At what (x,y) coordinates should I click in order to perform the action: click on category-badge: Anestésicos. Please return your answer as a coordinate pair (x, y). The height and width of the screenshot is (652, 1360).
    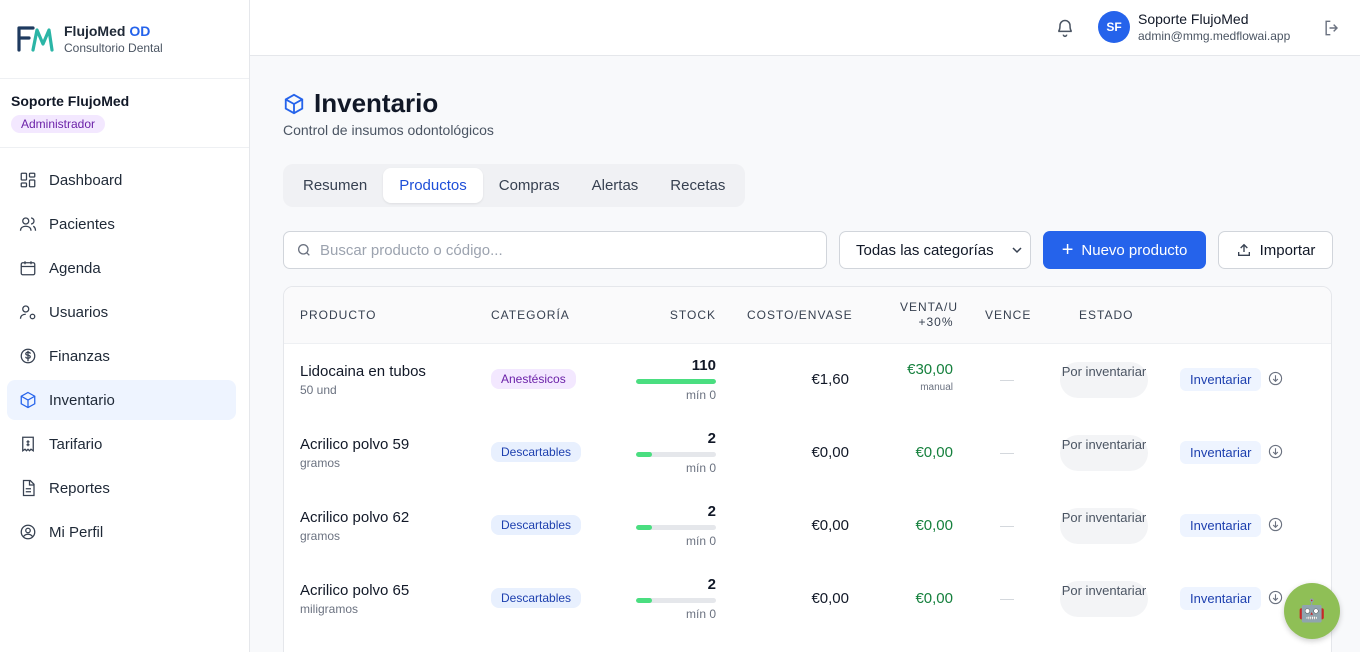
    Looking at the image, I should click on (533, 379).